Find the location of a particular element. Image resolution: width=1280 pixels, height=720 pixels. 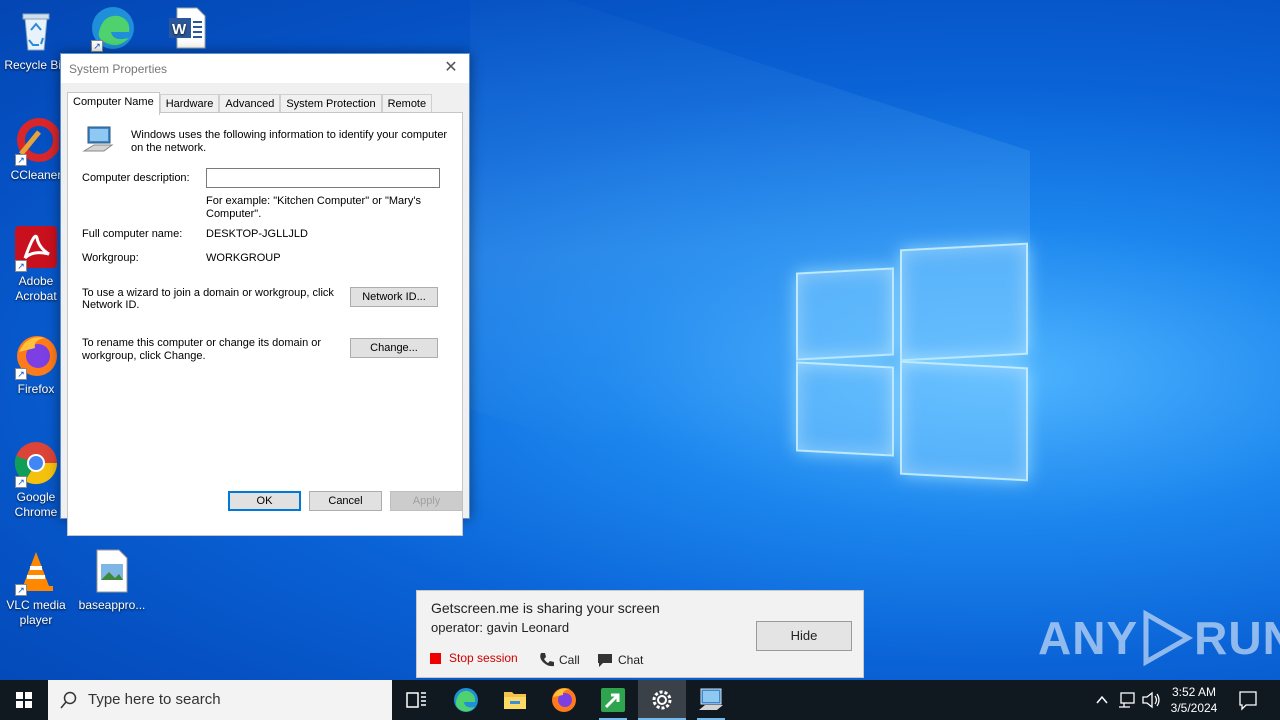

intro-text-line2: on the network. is located at coordinates (169, 148).